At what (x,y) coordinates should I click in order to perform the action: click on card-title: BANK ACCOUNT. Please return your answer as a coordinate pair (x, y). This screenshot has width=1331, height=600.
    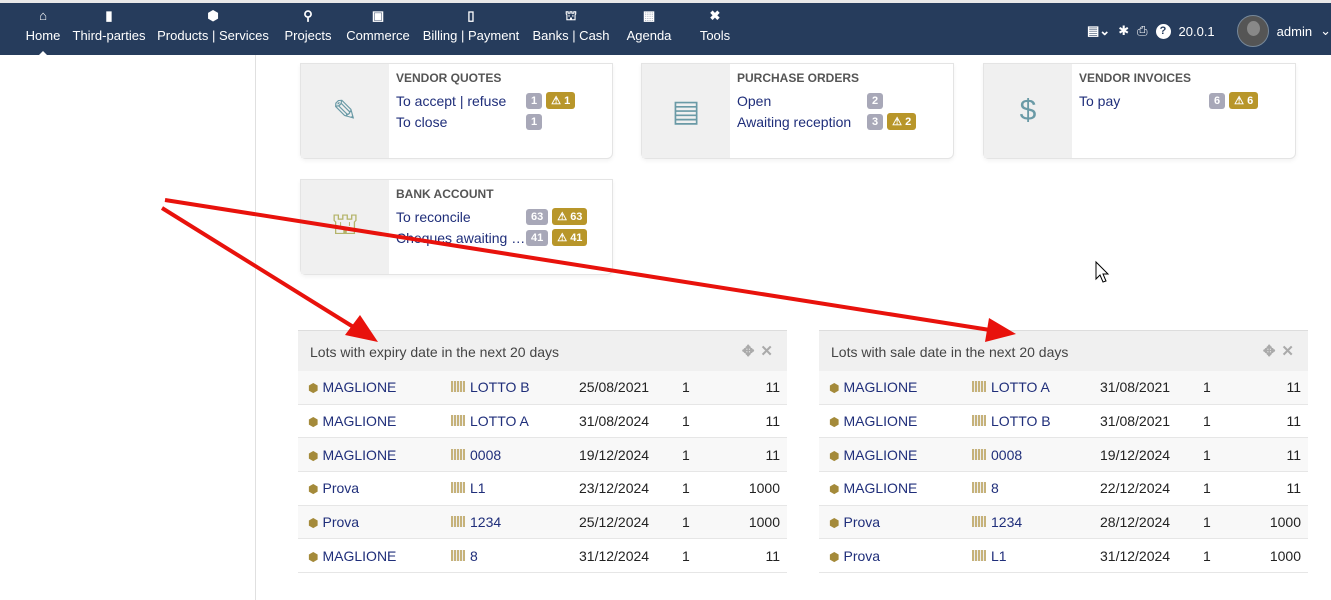
    Looking at the image, I should click on (445, 194).